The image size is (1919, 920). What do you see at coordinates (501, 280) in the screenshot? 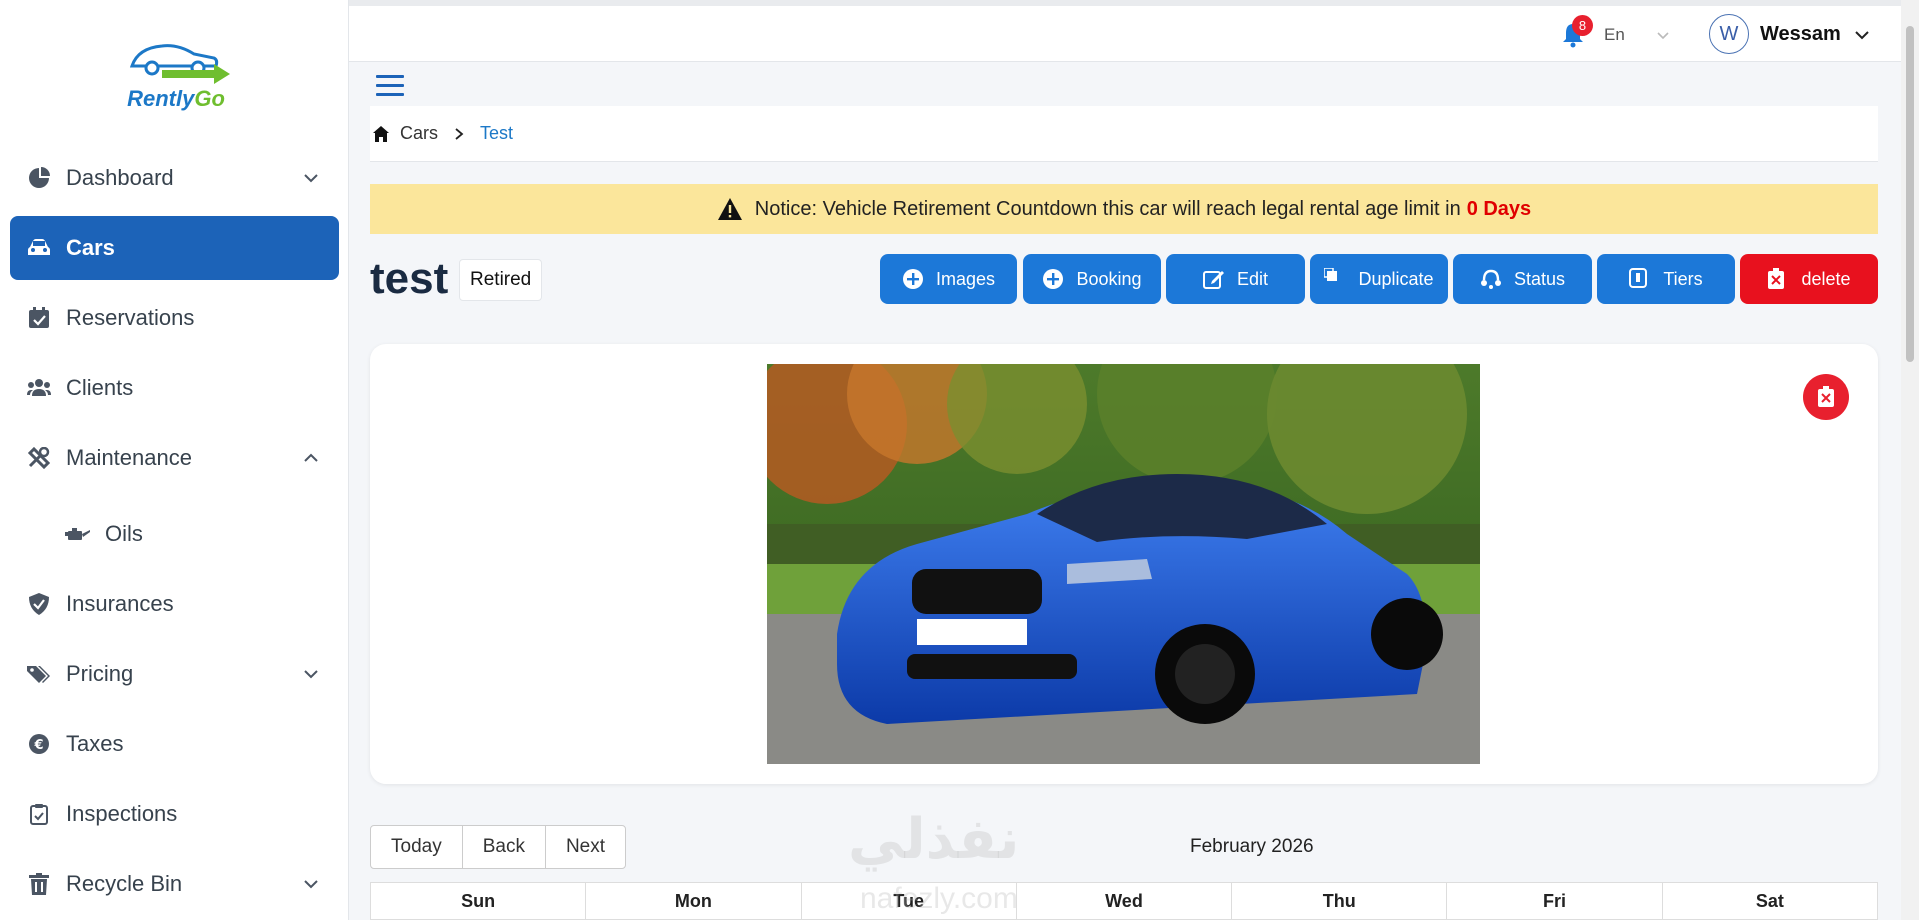
I see `status-badge: Retired` at bounding box center [501, 280].